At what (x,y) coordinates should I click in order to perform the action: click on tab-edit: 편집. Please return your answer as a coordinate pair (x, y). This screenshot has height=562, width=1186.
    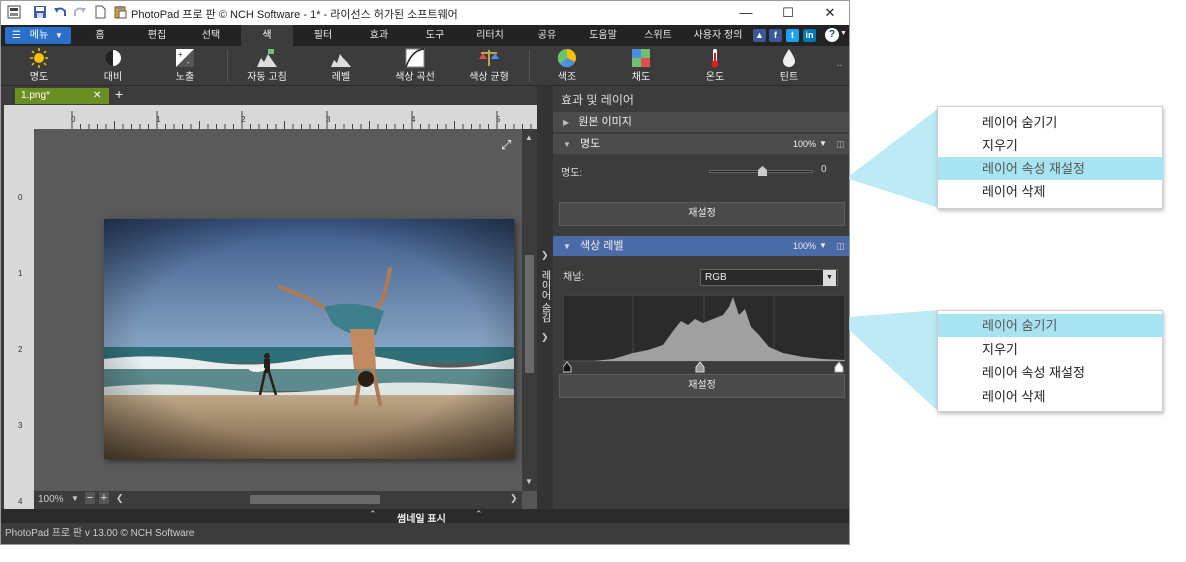
    Looking at the image, I should click on (157, 35).